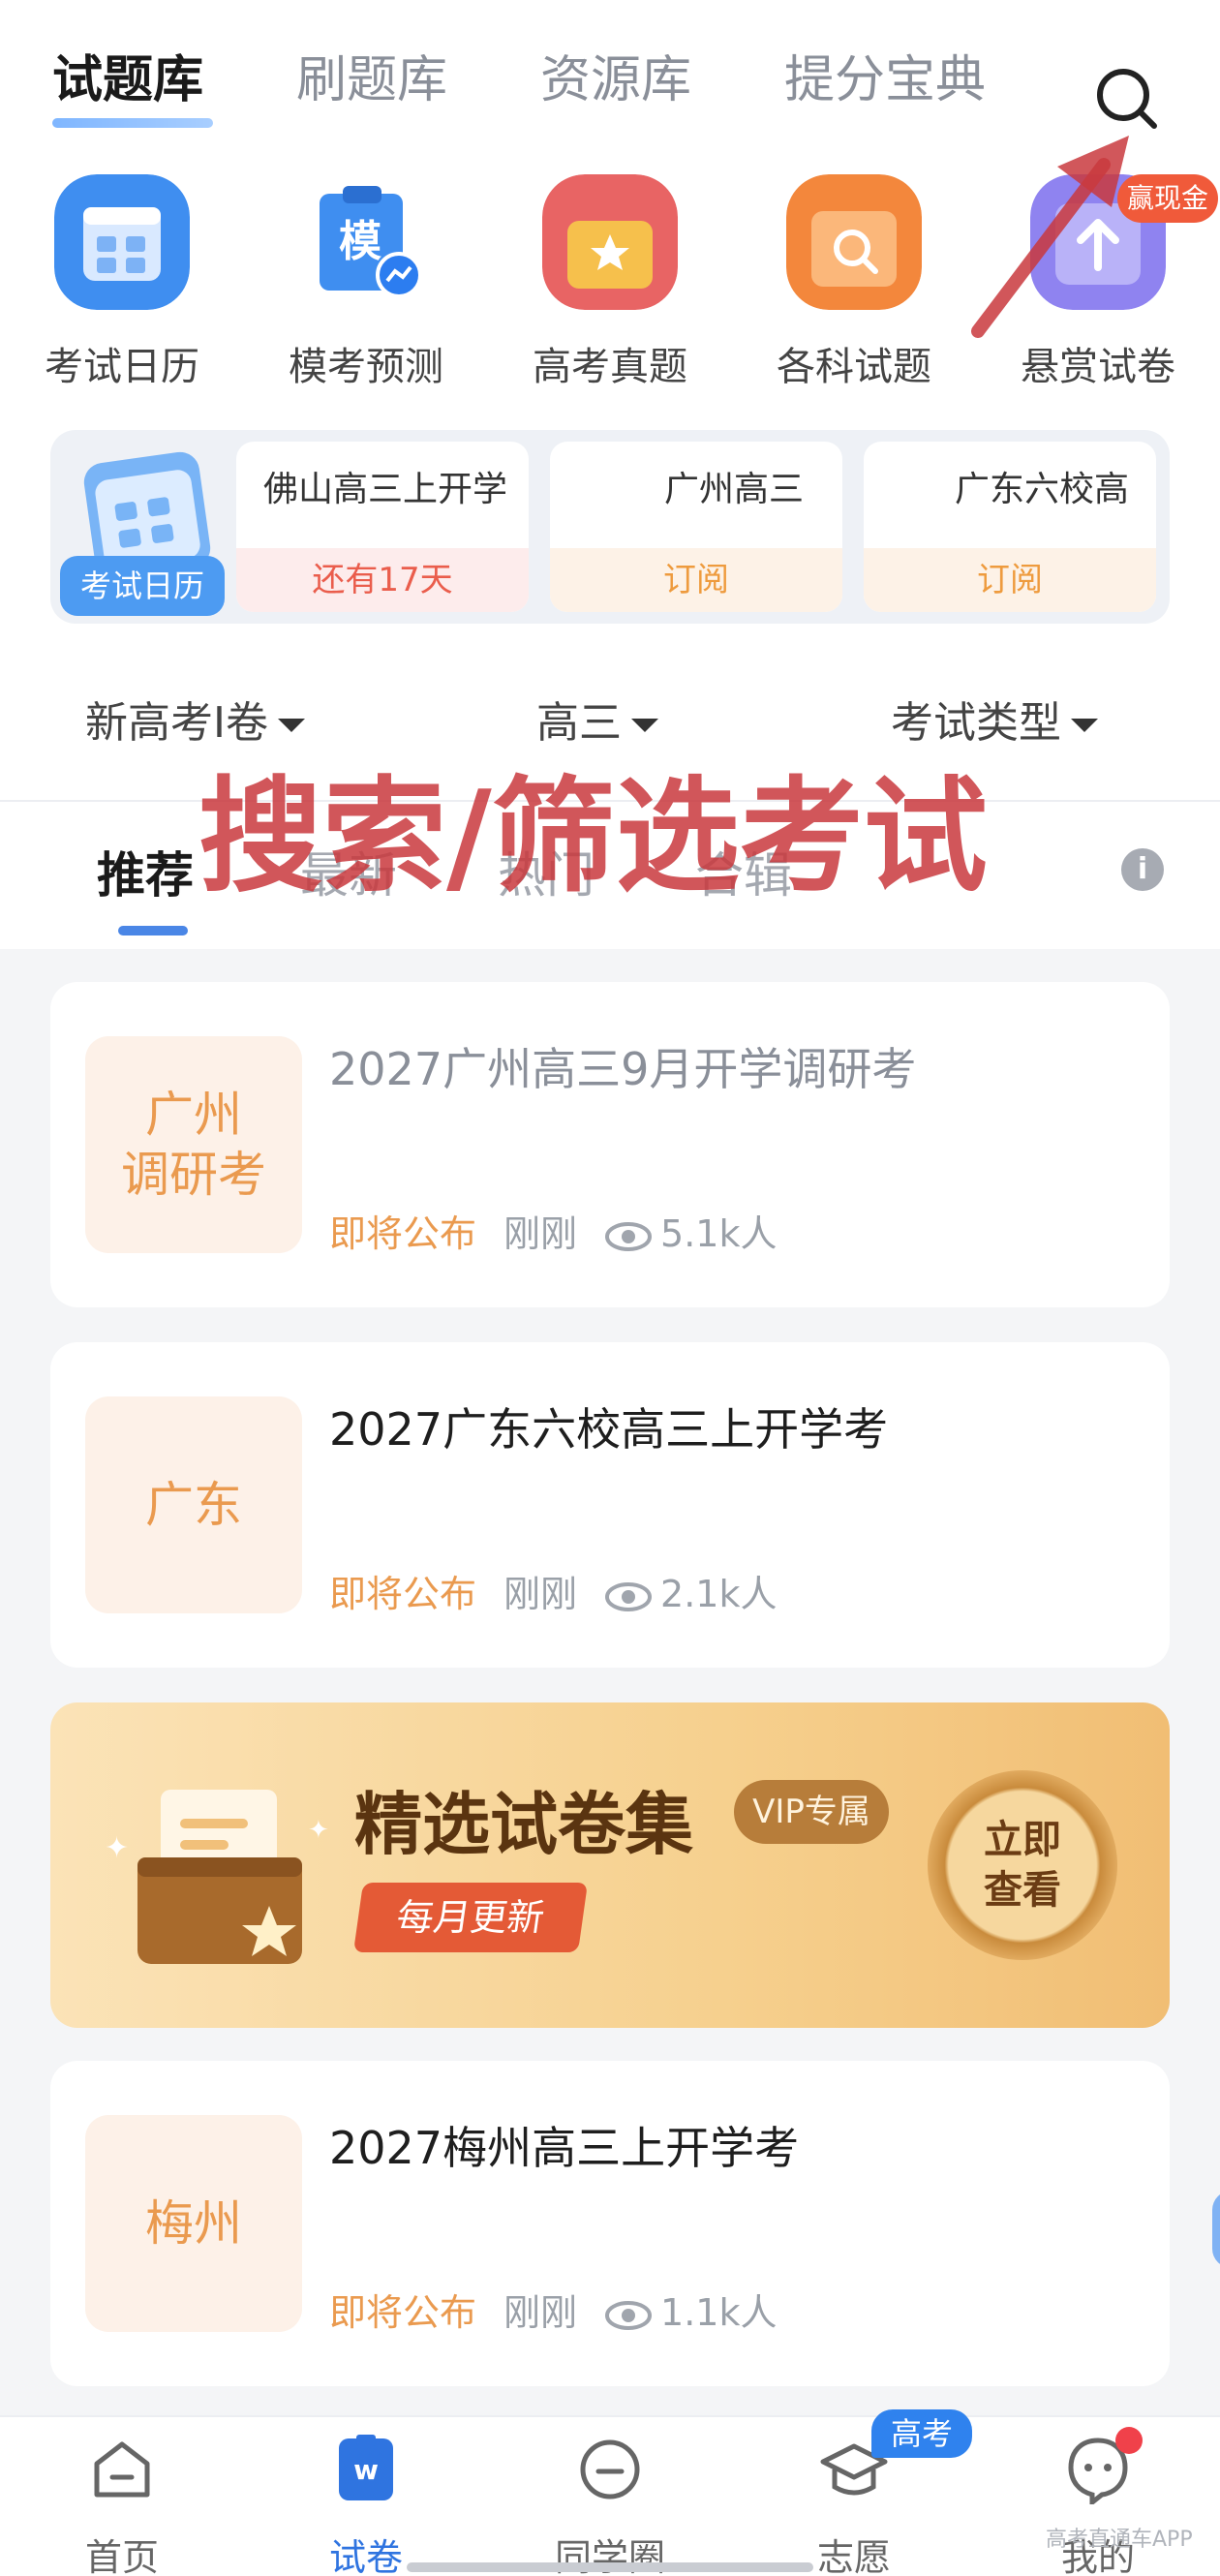 Image resolution: width=1220 pixels, height=2576 pixels. I want to click on exam-view-count: 1.1k人, so click(719, 2312).